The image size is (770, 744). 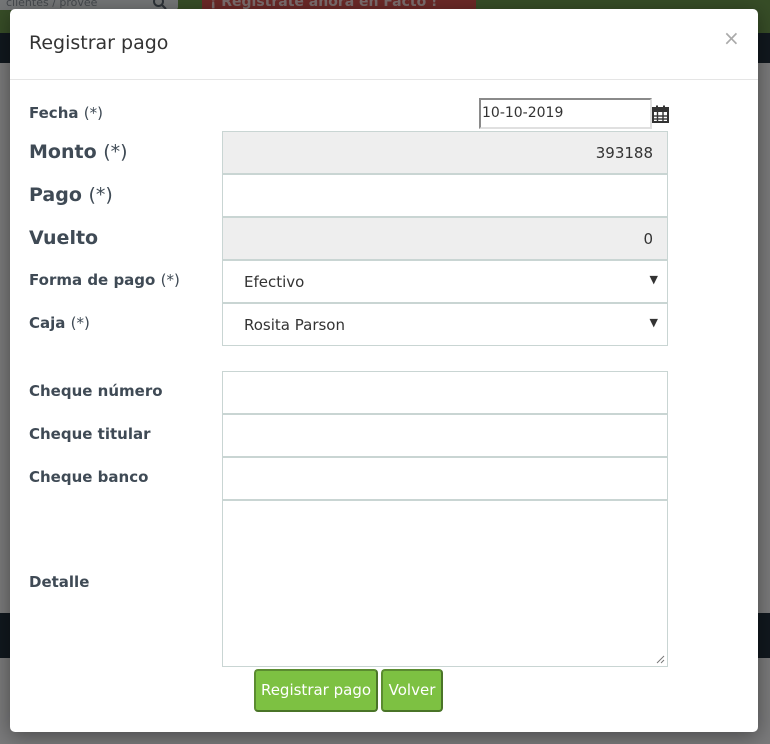 I want to click on calendar-icon, so click(x=660, y=114).